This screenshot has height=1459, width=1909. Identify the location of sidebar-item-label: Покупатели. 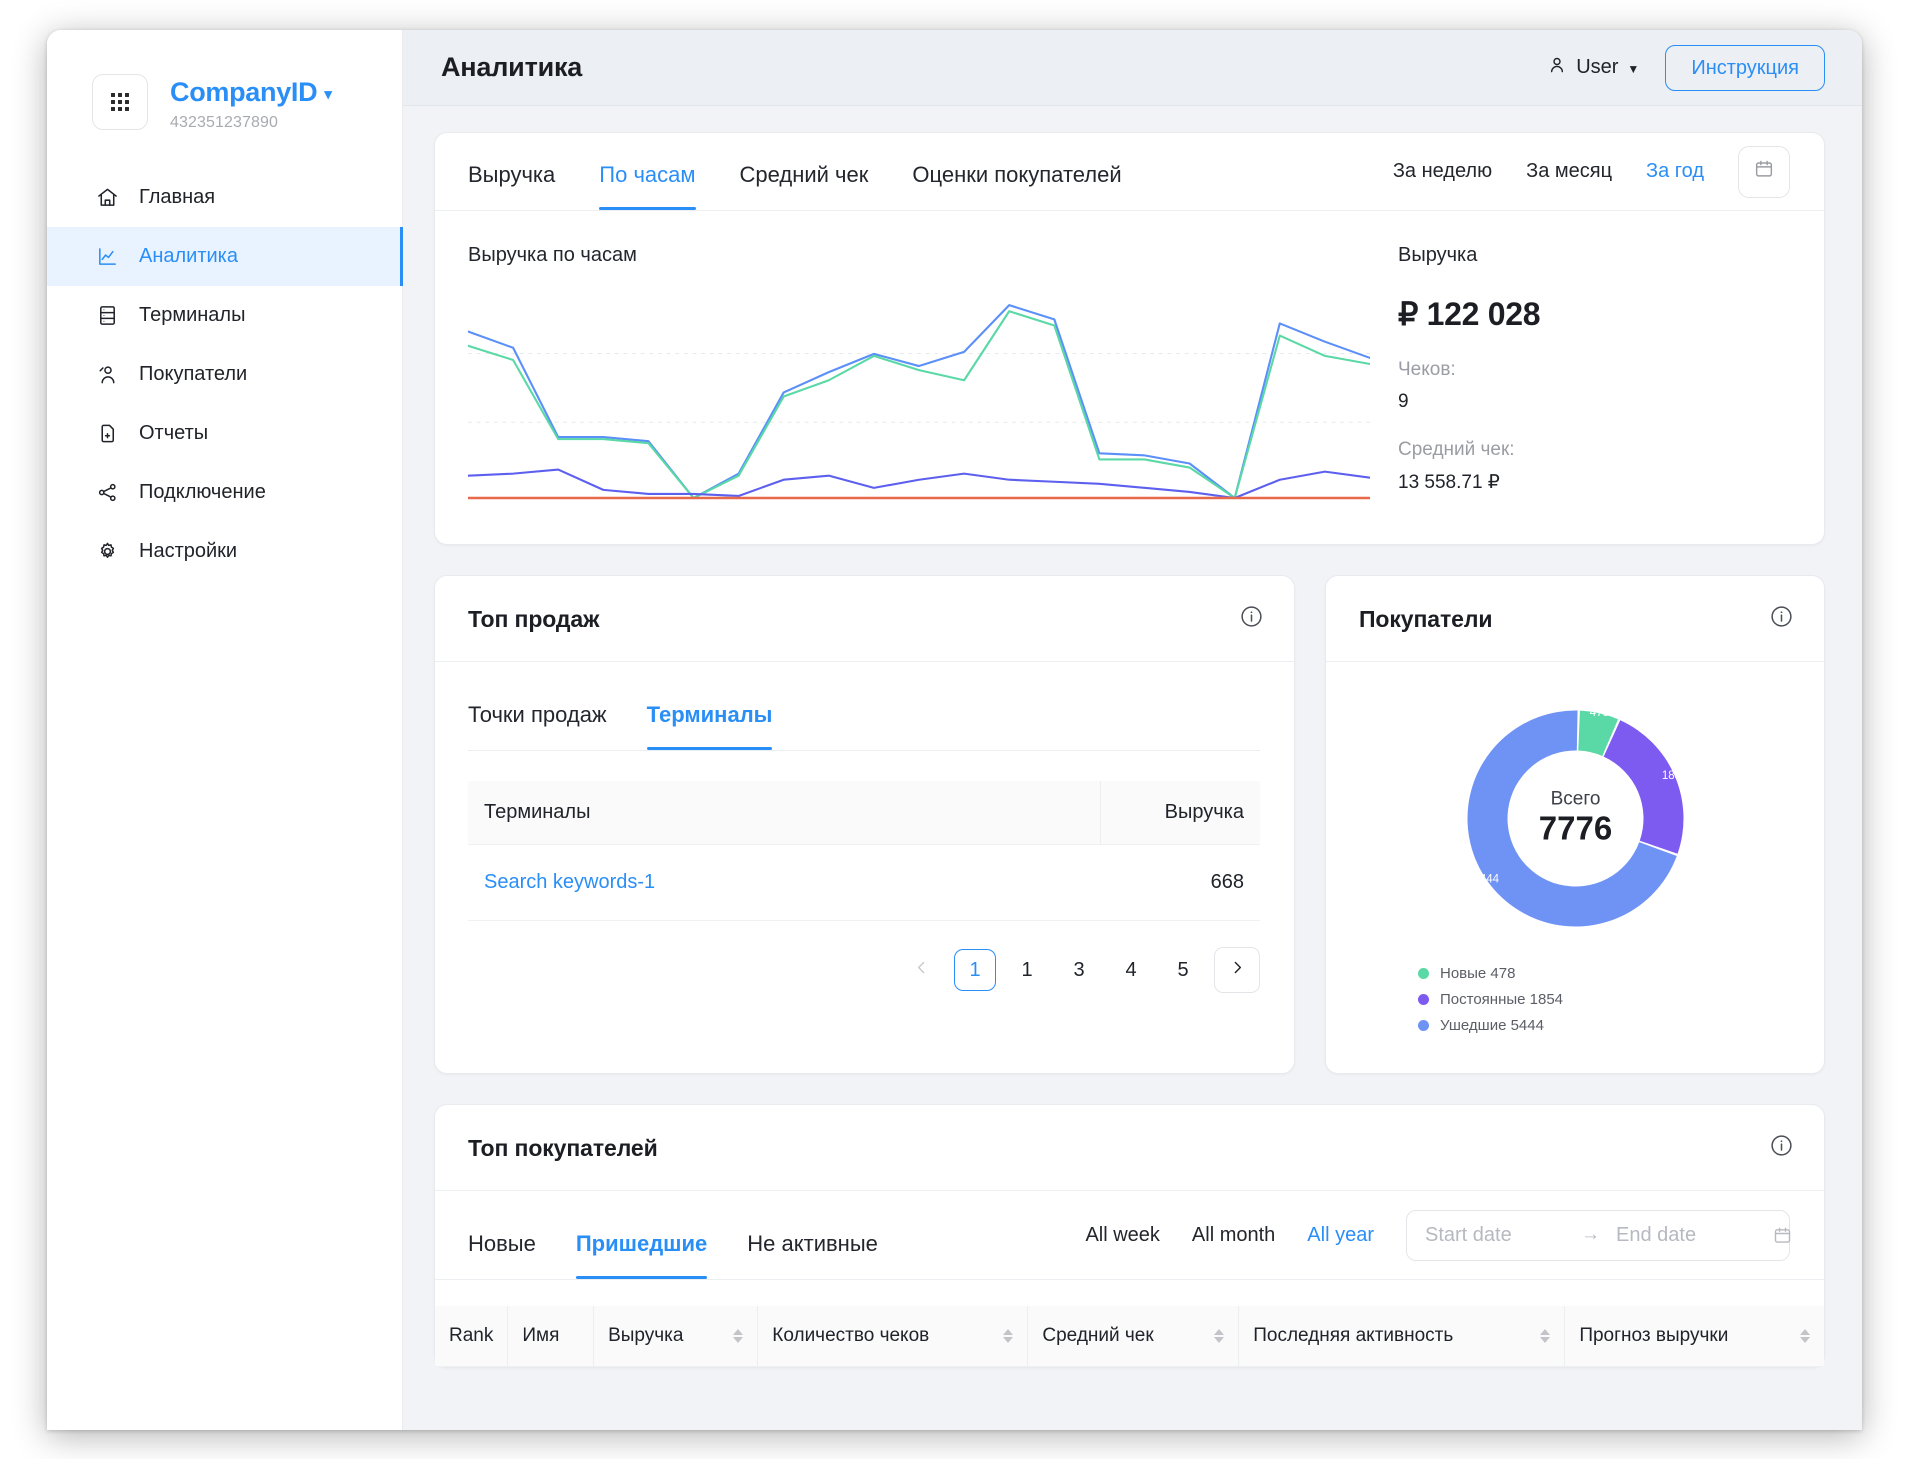
(193, 374).